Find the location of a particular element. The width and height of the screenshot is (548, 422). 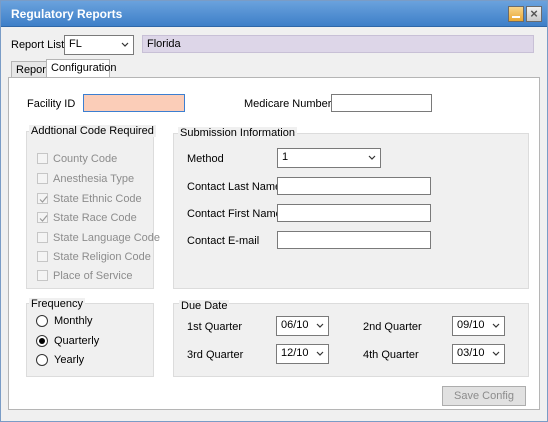

report-state-name: Florida is located at coordinates (338, 44).